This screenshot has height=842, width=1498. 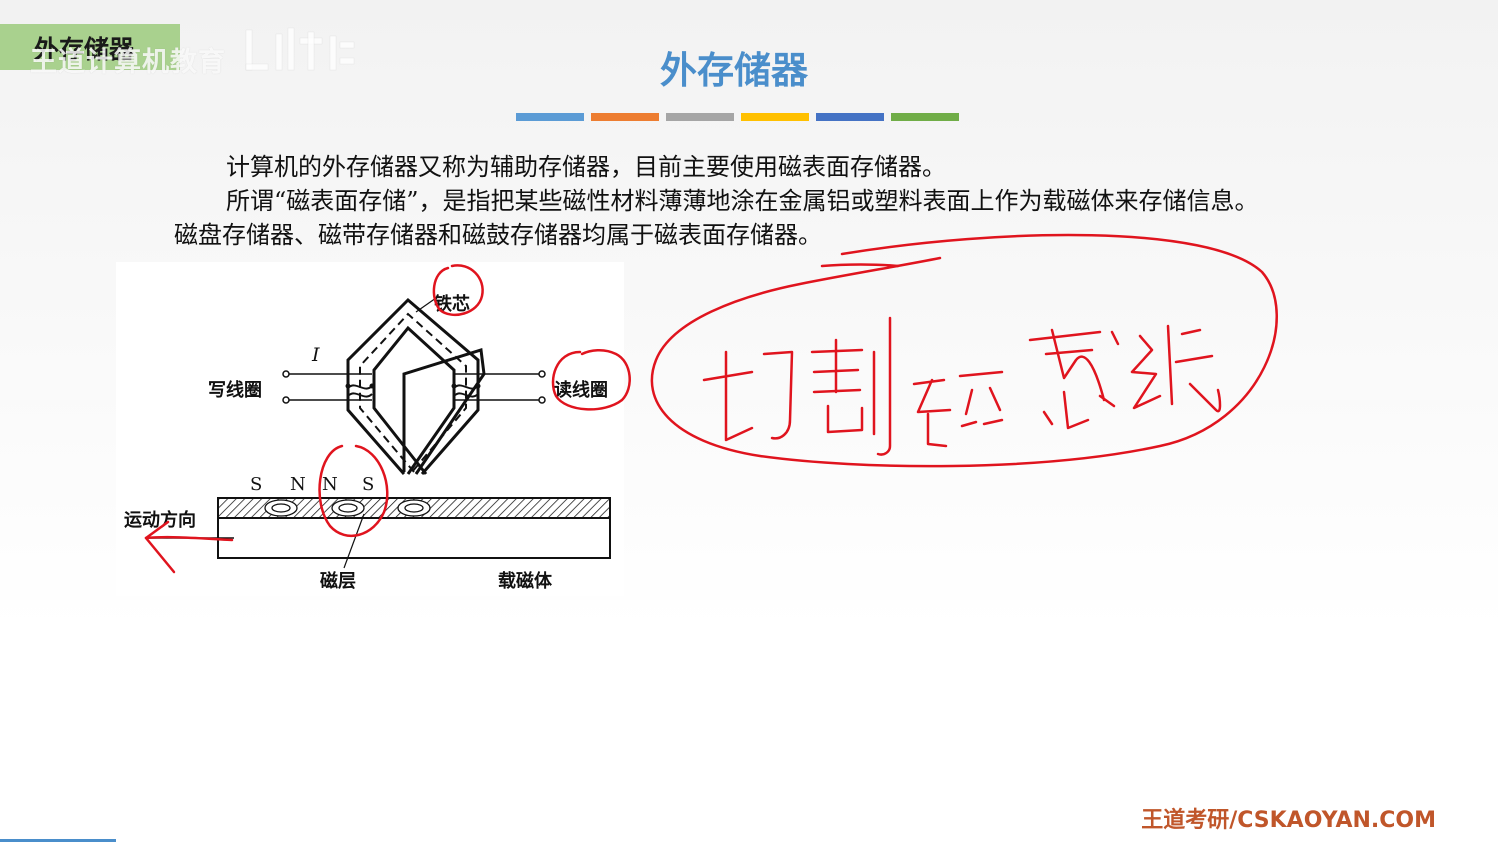 I want to click on arrow-shaft, so click(x=189, y=538).